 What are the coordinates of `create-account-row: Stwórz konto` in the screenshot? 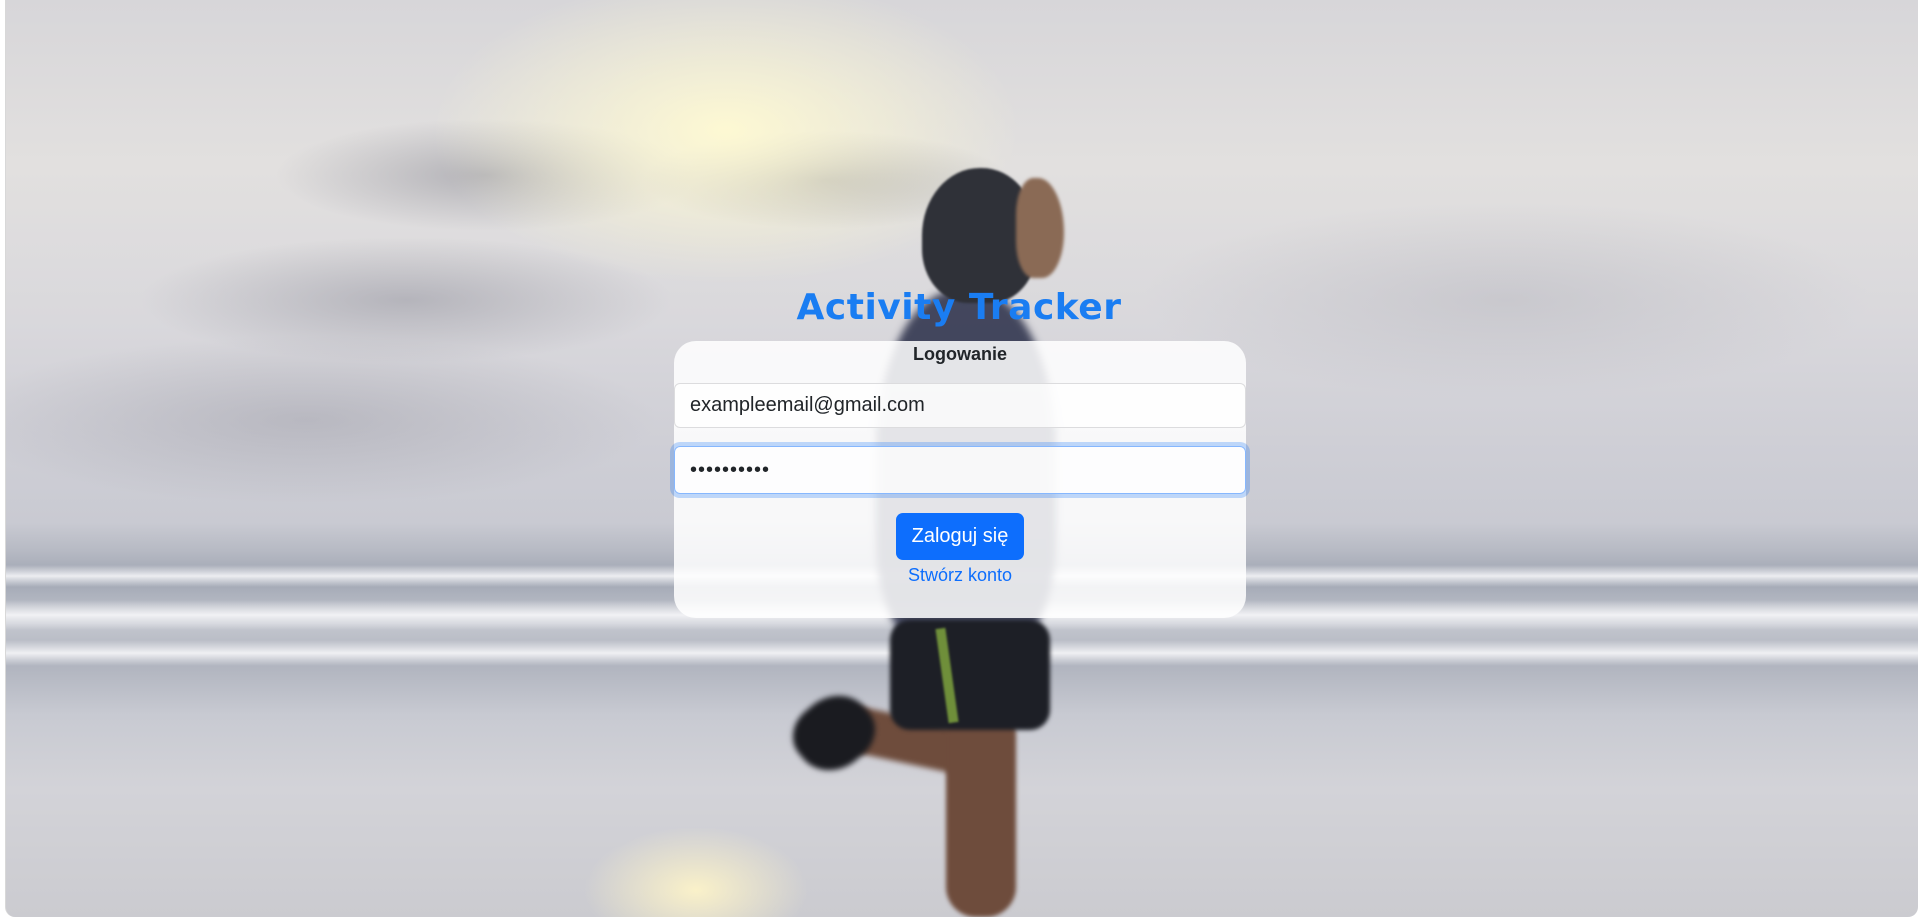 It's located at (960, 575).